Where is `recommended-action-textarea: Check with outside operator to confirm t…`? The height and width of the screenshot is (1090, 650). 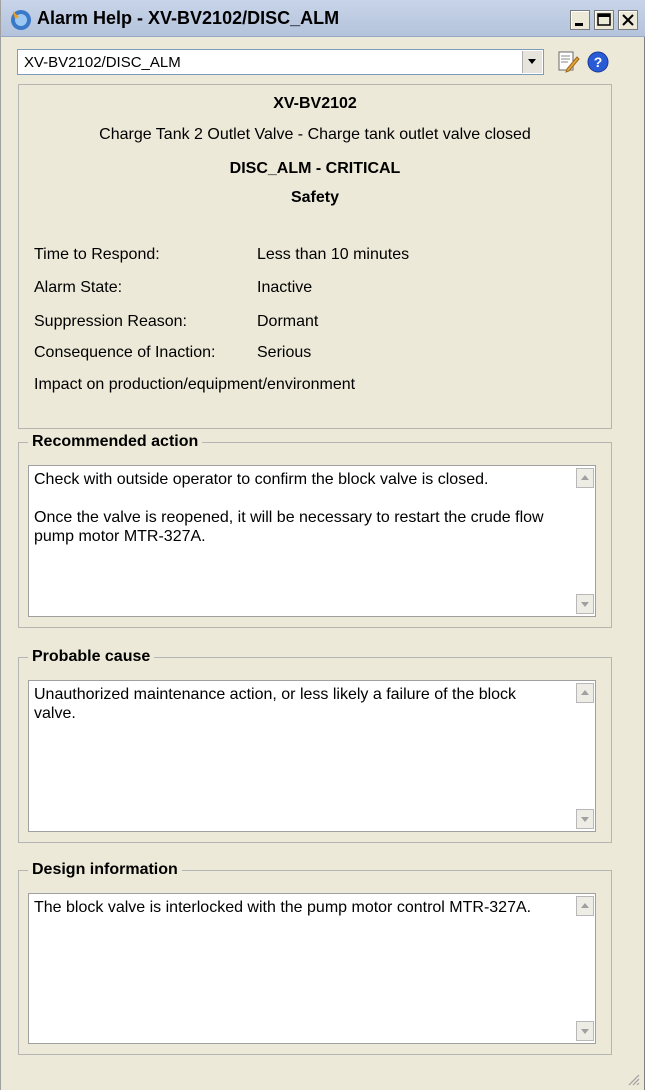 recommended-action-textarea: Check with outside operator to confirm t… is located at coordinates (312, 541).